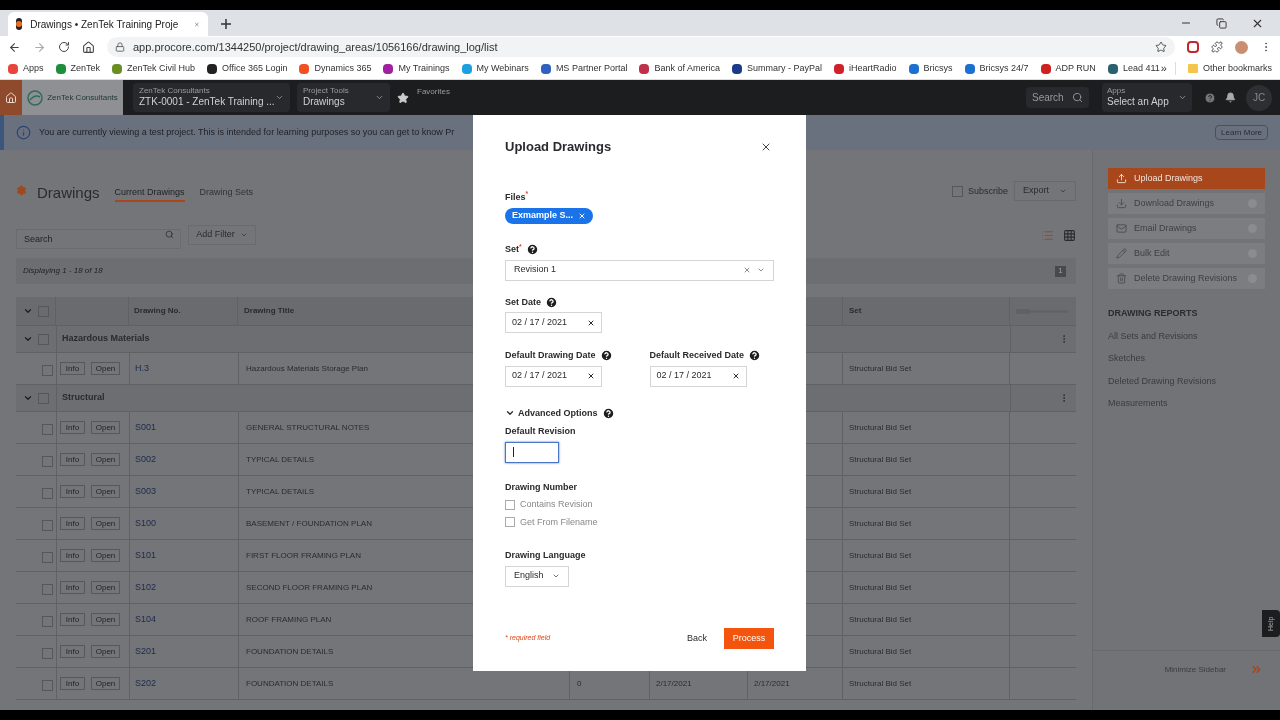  What do you see at coordinates (749, 638) in the screenshot?
I see `process-button: Process` at bounding box center [749, 638].